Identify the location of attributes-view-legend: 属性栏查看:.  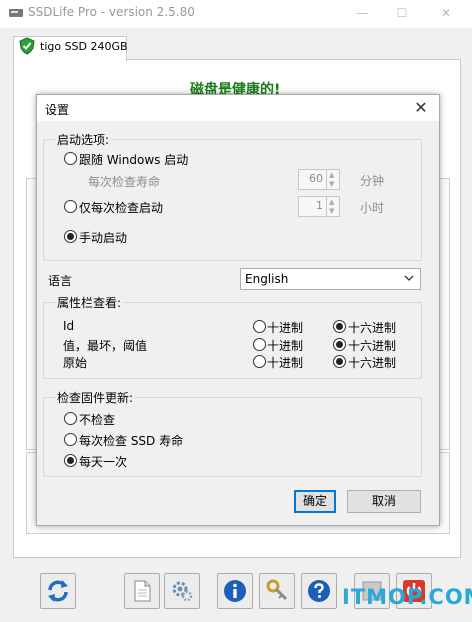
(89, 302).